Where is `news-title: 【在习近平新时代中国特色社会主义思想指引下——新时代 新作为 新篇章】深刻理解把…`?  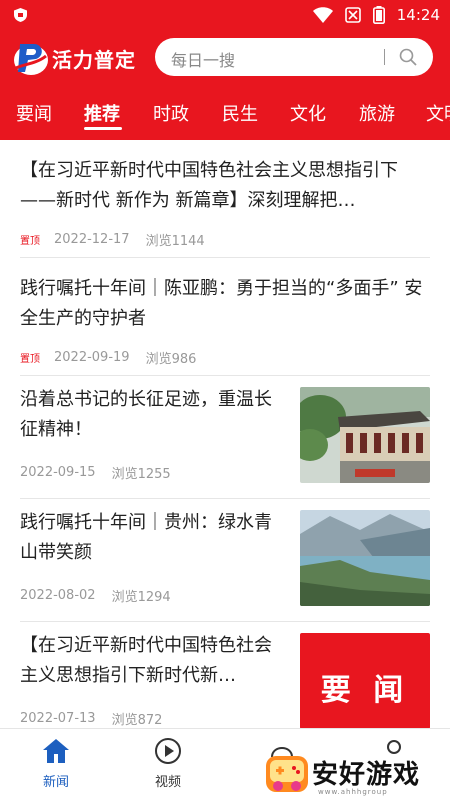 news-title: 【在习近平新时代中国特色社会主义思想指引下——新时代 新作为 新篇章】深刻理解把… is located at coordinates (209, 185).